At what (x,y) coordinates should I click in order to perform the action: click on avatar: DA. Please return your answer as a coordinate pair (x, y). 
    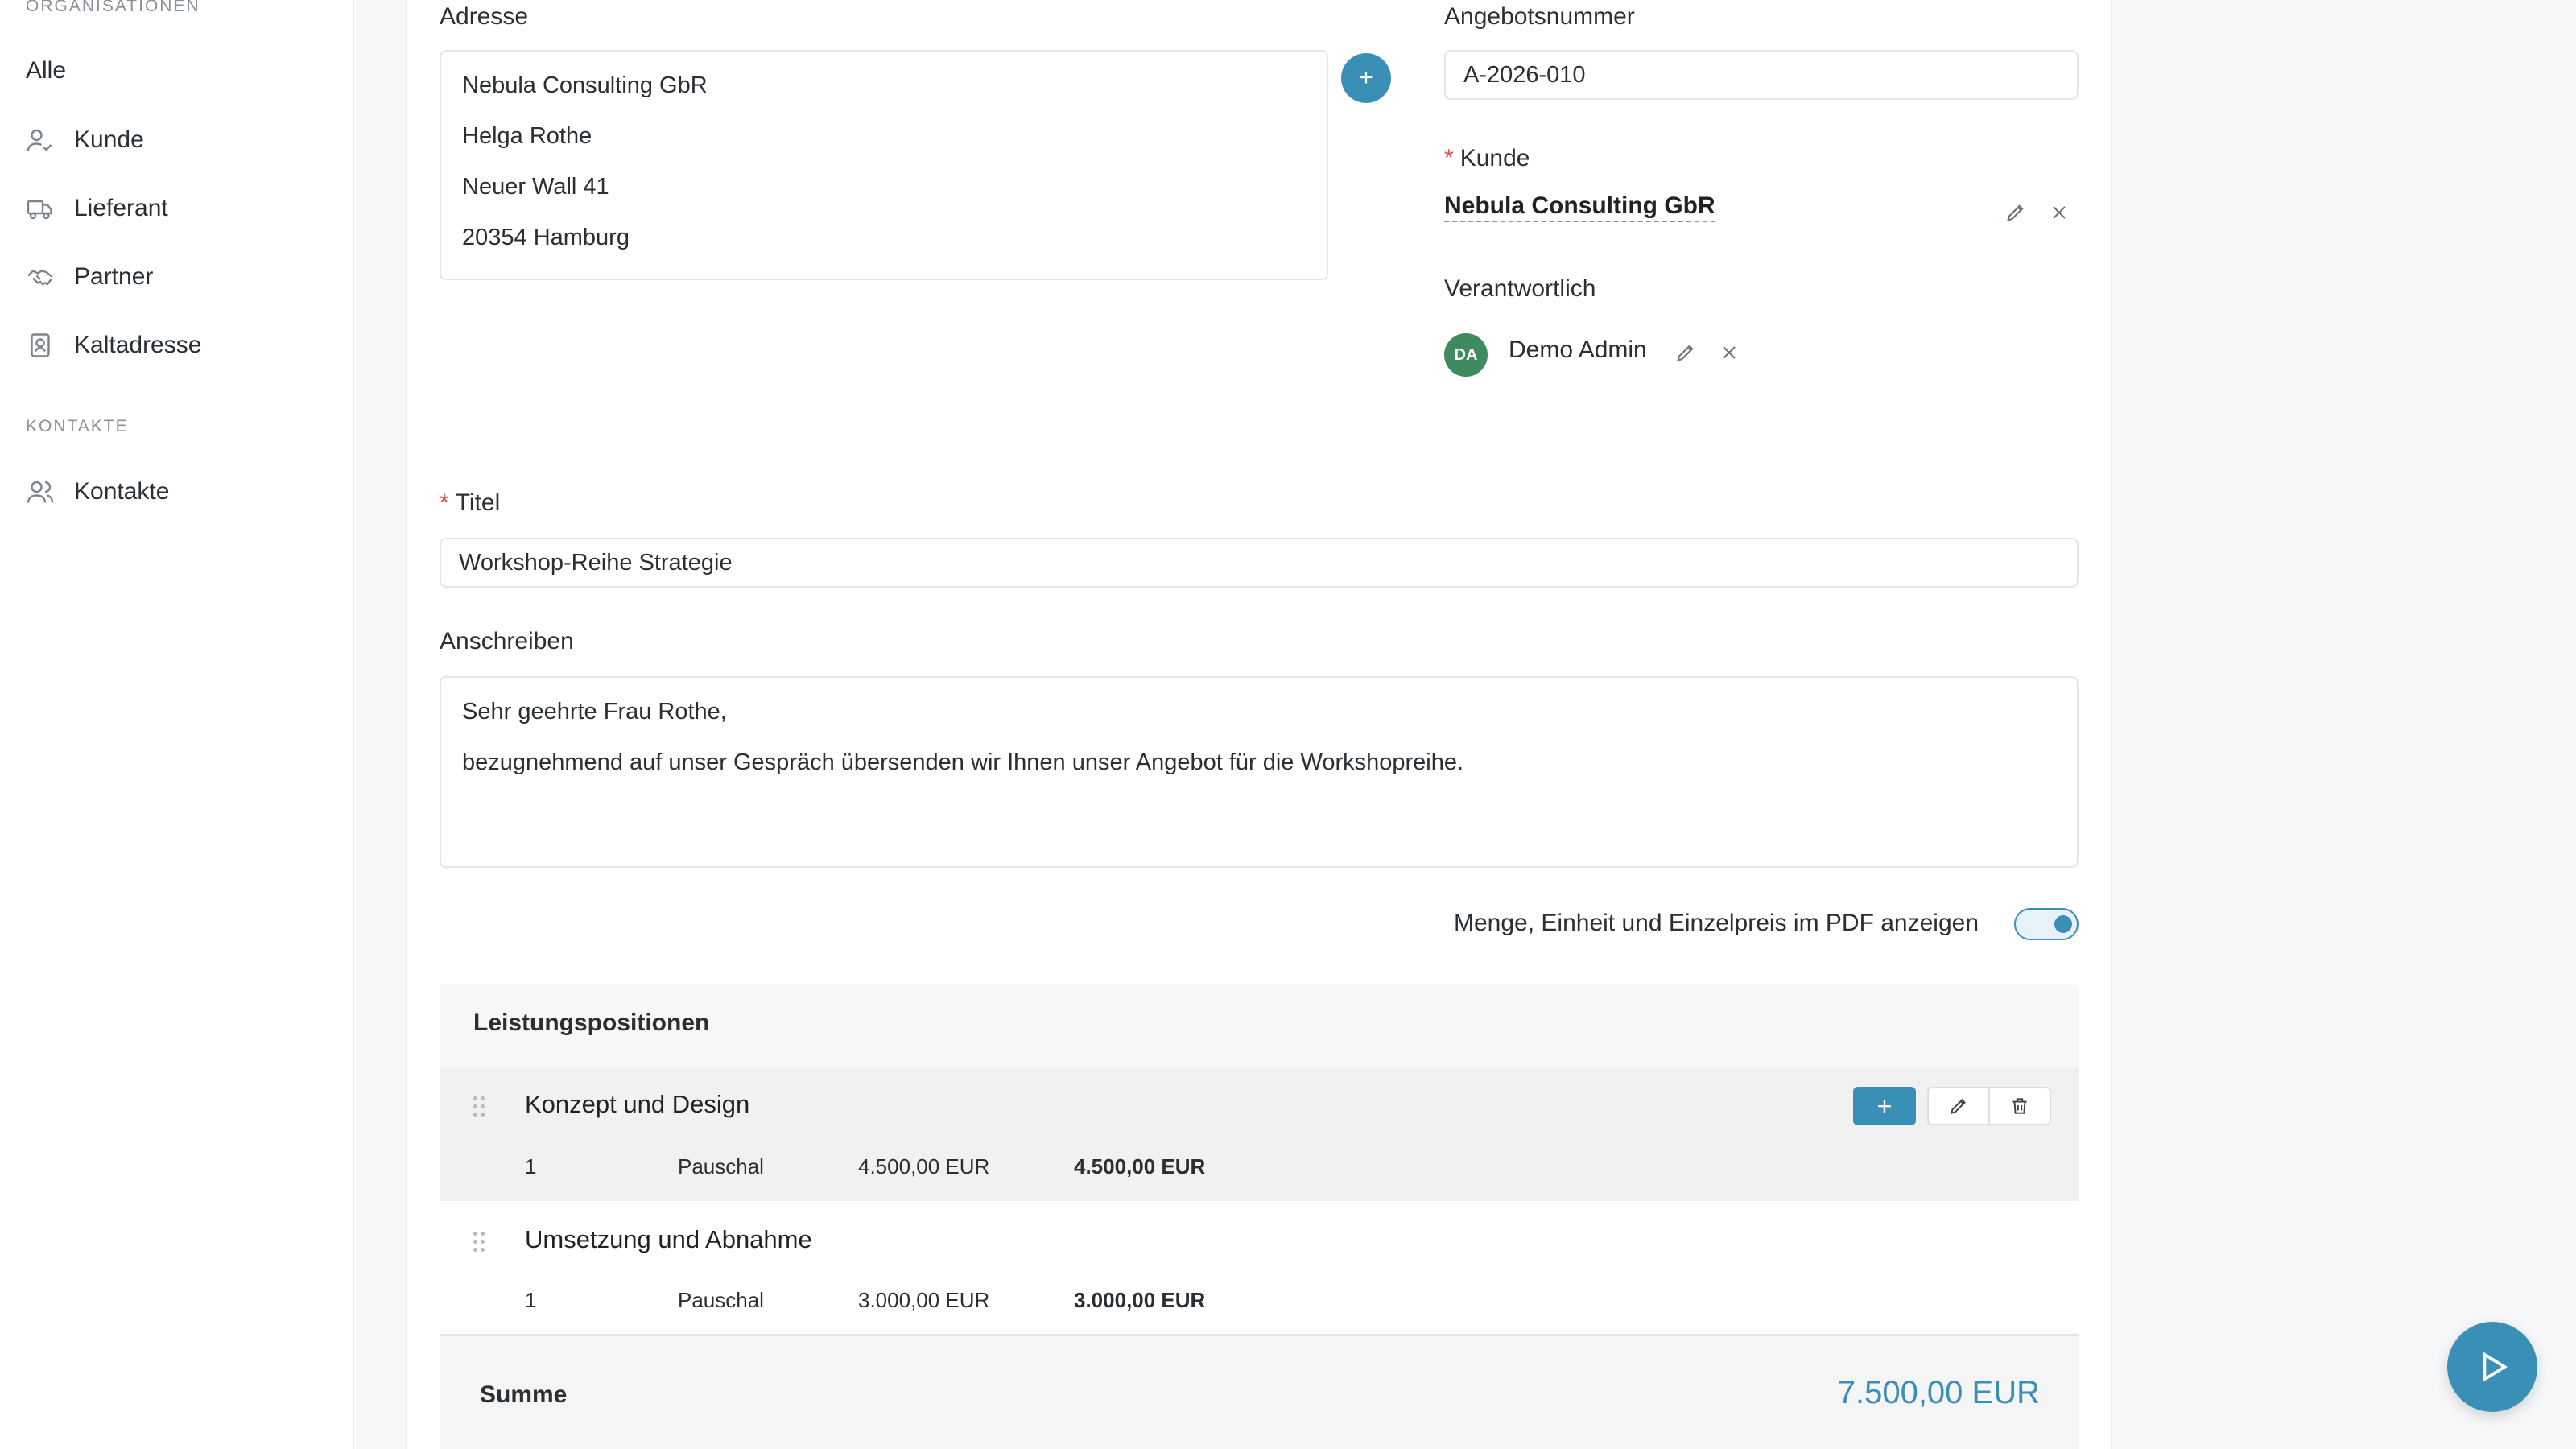
    Looking at the image, I should click on (1466, 355).